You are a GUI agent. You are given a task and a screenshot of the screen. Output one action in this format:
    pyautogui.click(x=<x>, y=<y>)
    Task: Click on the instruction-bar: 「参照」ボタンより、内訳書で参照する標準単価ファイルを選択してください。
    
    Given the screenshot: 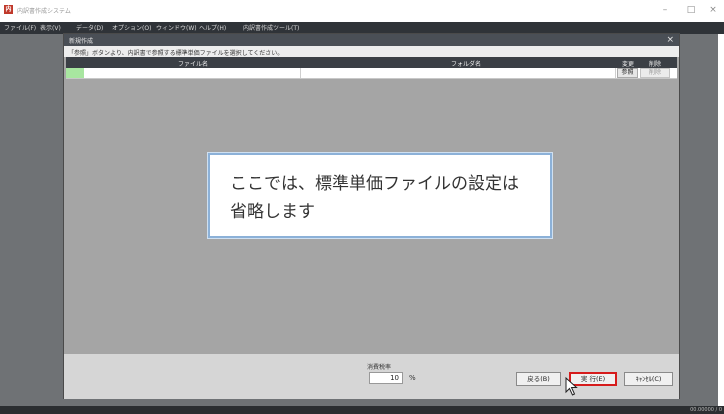 What is the action you would take?
    pyautogui.click(x=371, y=51)
    